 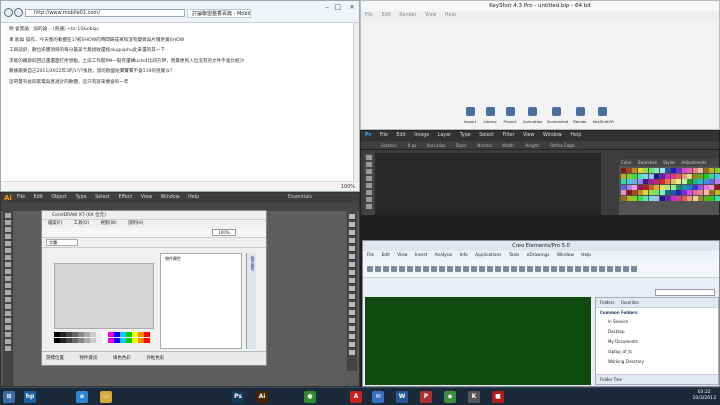 What do you see at coordinates (30, 397) in the screenshot?
I see `hp-icon: hp` at bounding box center [30, 397].